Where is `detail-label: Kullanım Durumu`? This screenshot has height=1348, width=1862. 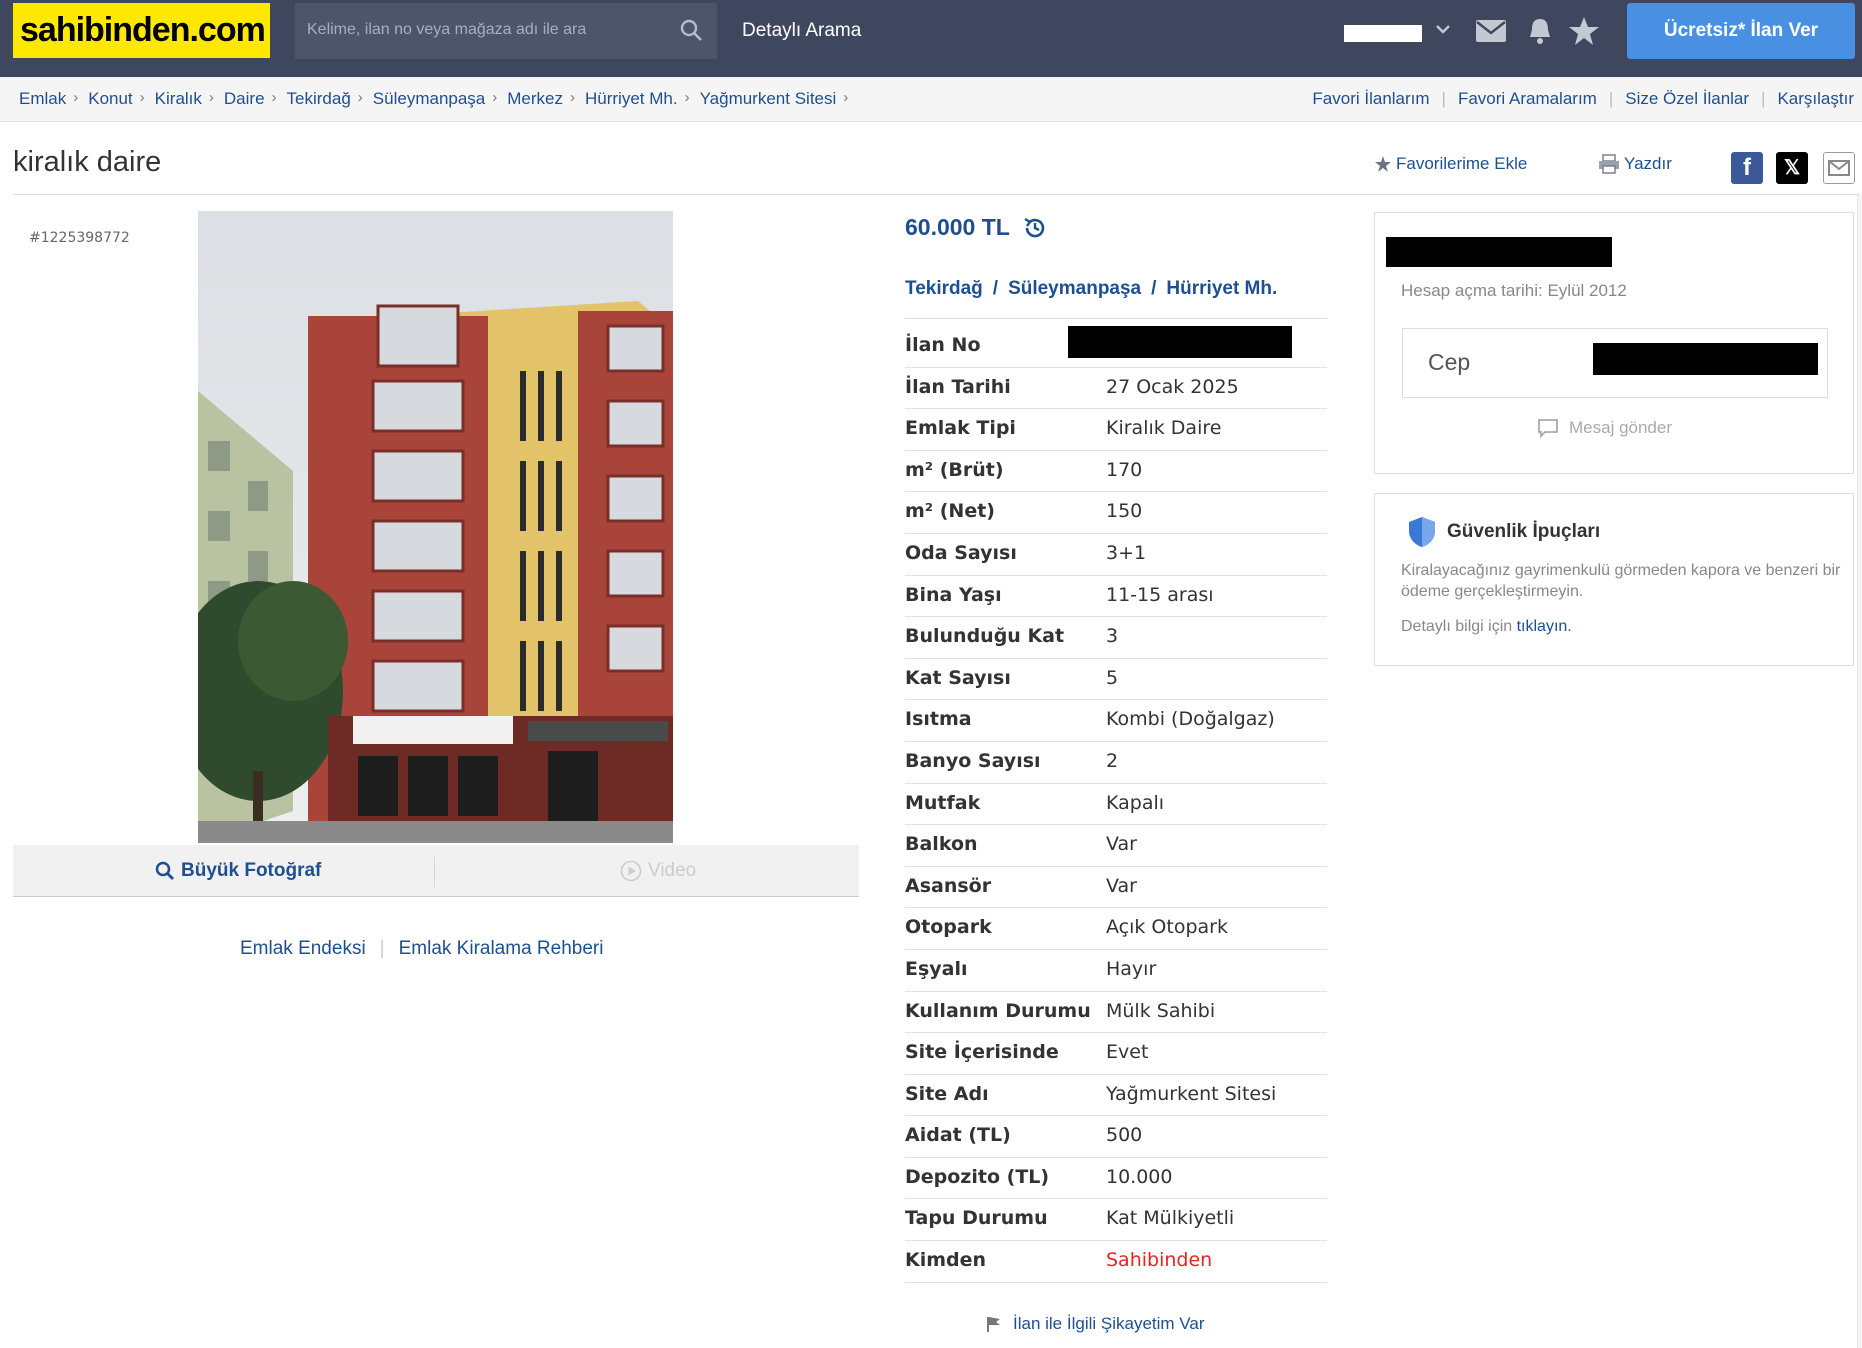
detail-label: Kullanım Durumu is located at coordinates (998, 1010).